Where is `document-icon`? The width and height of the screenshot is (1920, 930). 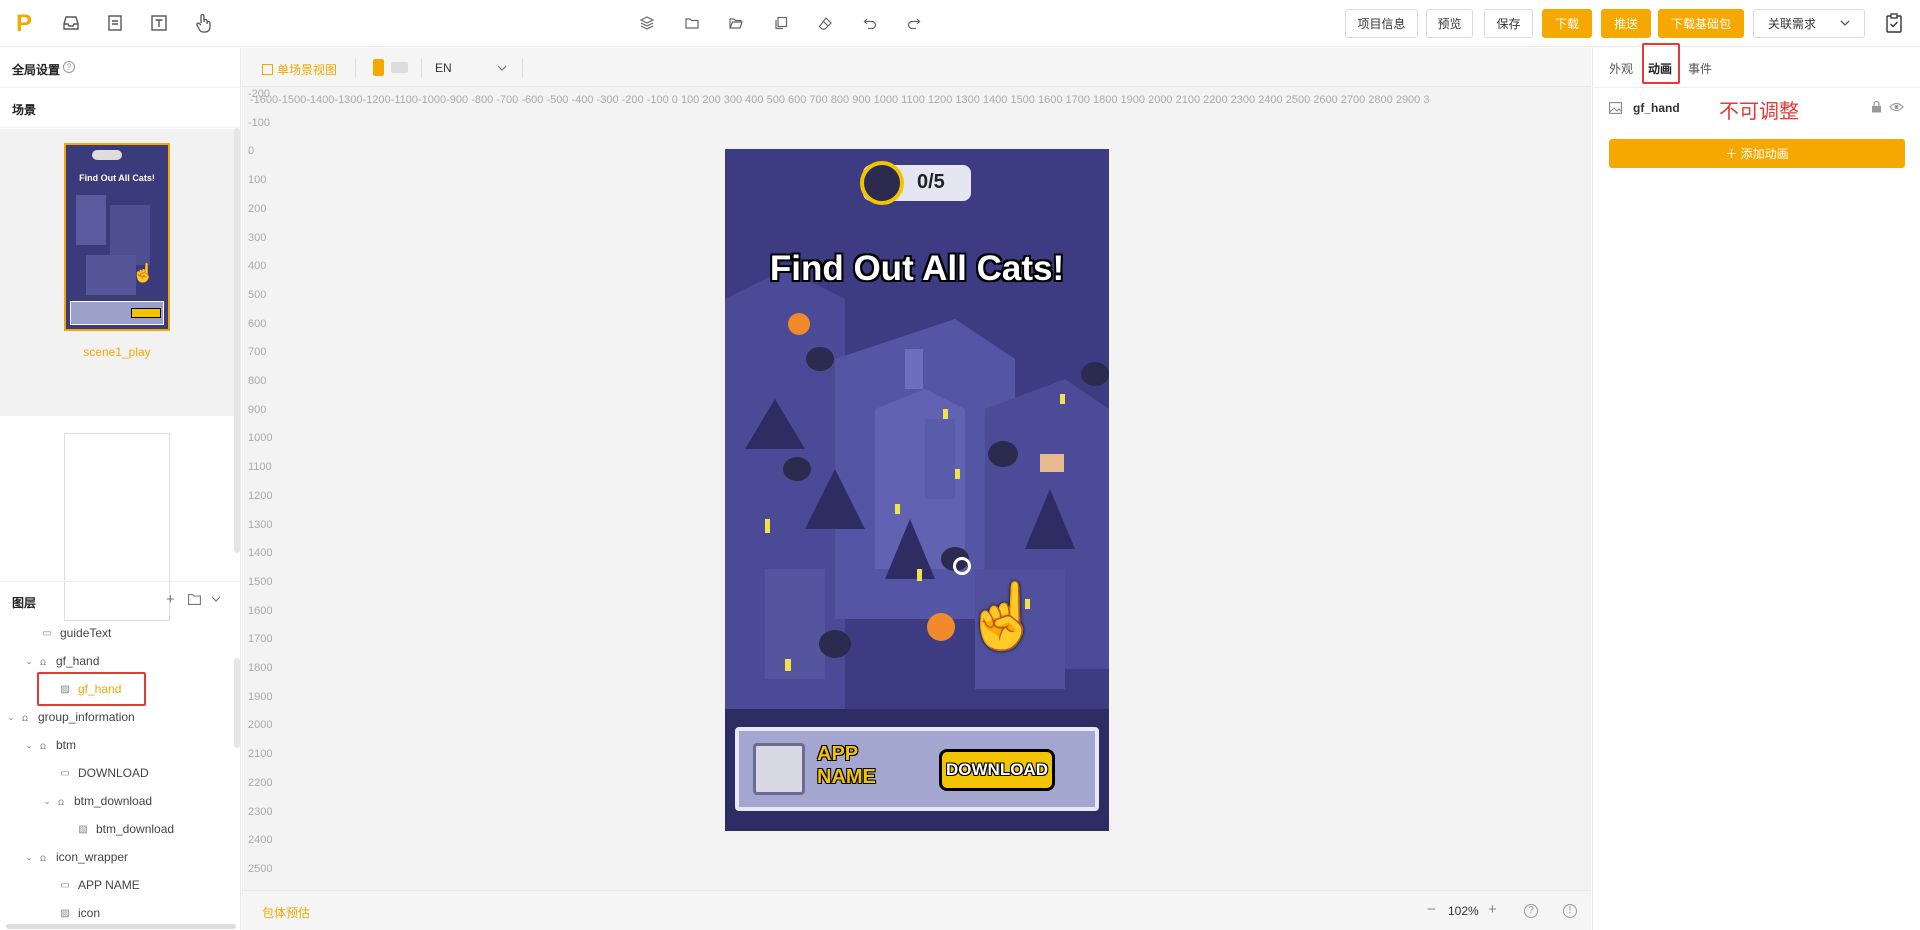
document-icon is located at coordinates (115, 23).